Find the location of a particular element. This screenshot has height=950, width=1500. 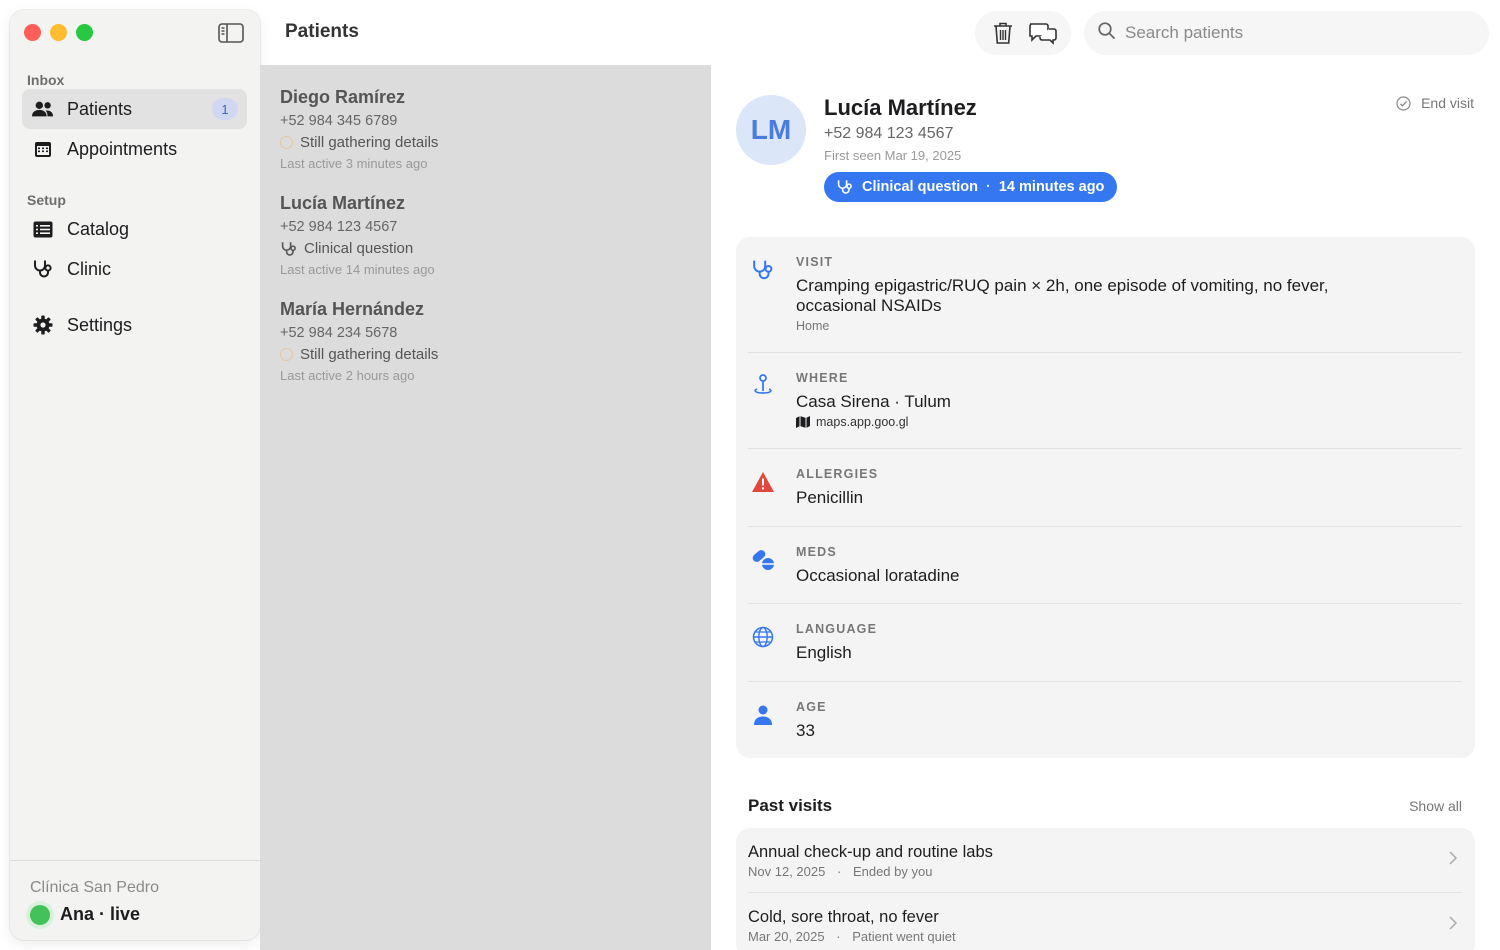

calendar-icon is located at coordinates (43, 149).